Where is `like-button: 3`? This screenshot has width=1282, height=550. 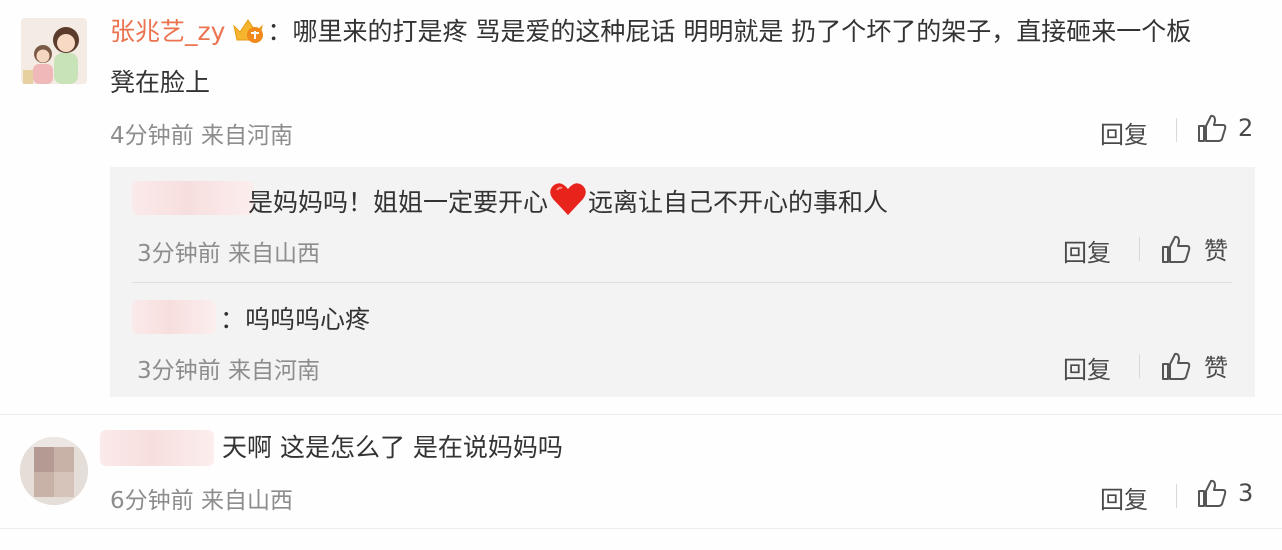 like-button: 3 is located at coordinates (1224, 493).